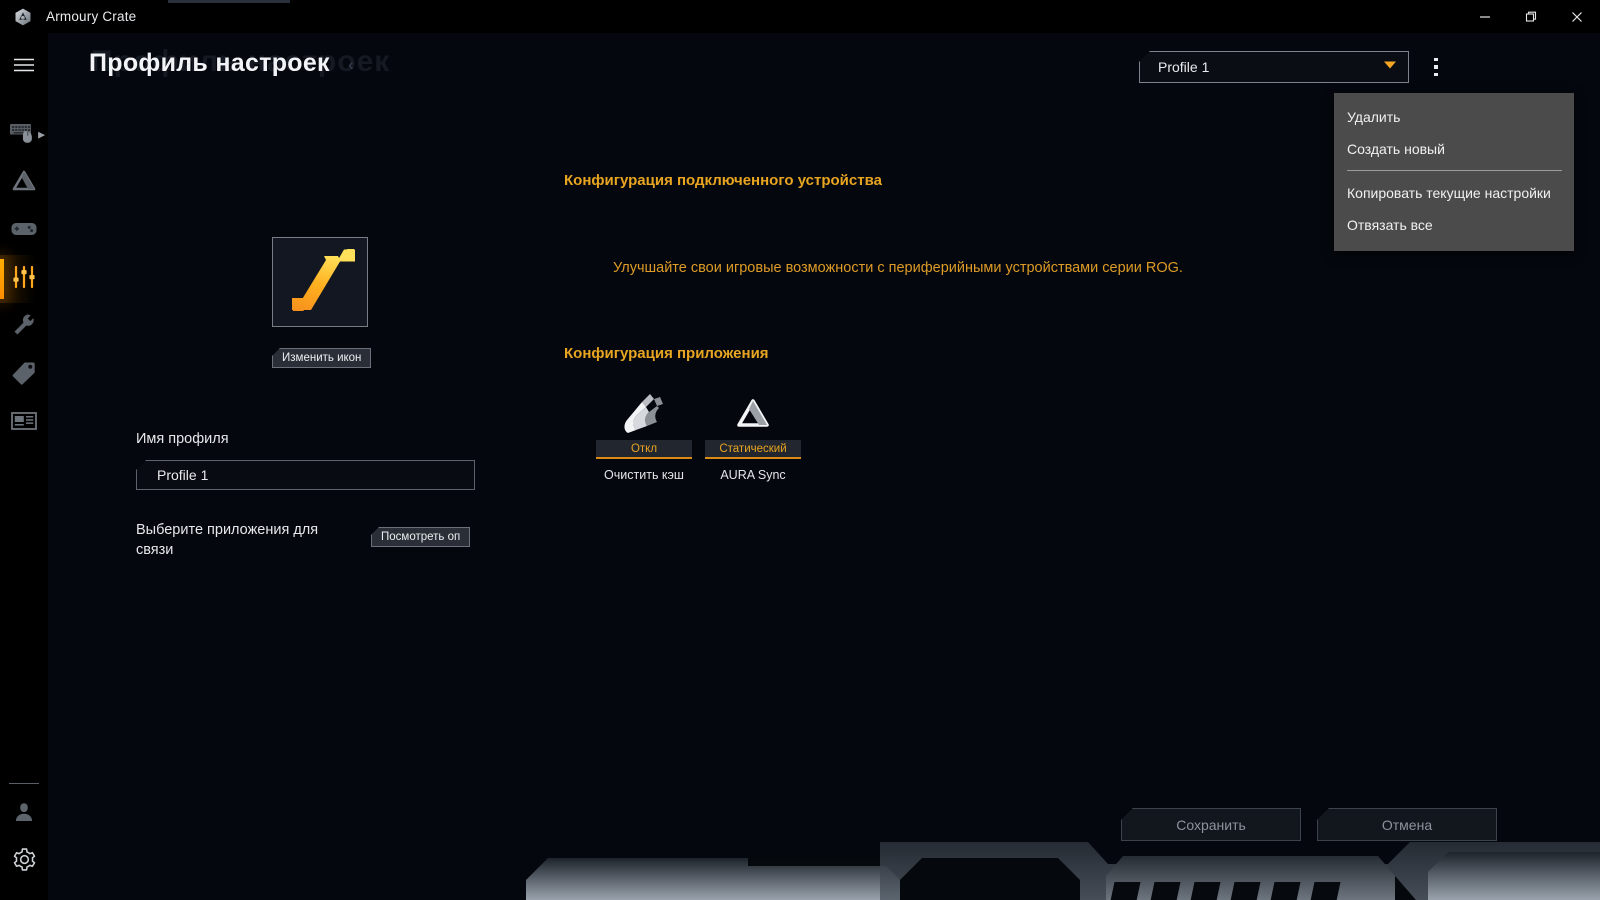  Describe the element at coordinates (1211, 824) in the screenshot. I see `save-button: Сохранить` at that location.